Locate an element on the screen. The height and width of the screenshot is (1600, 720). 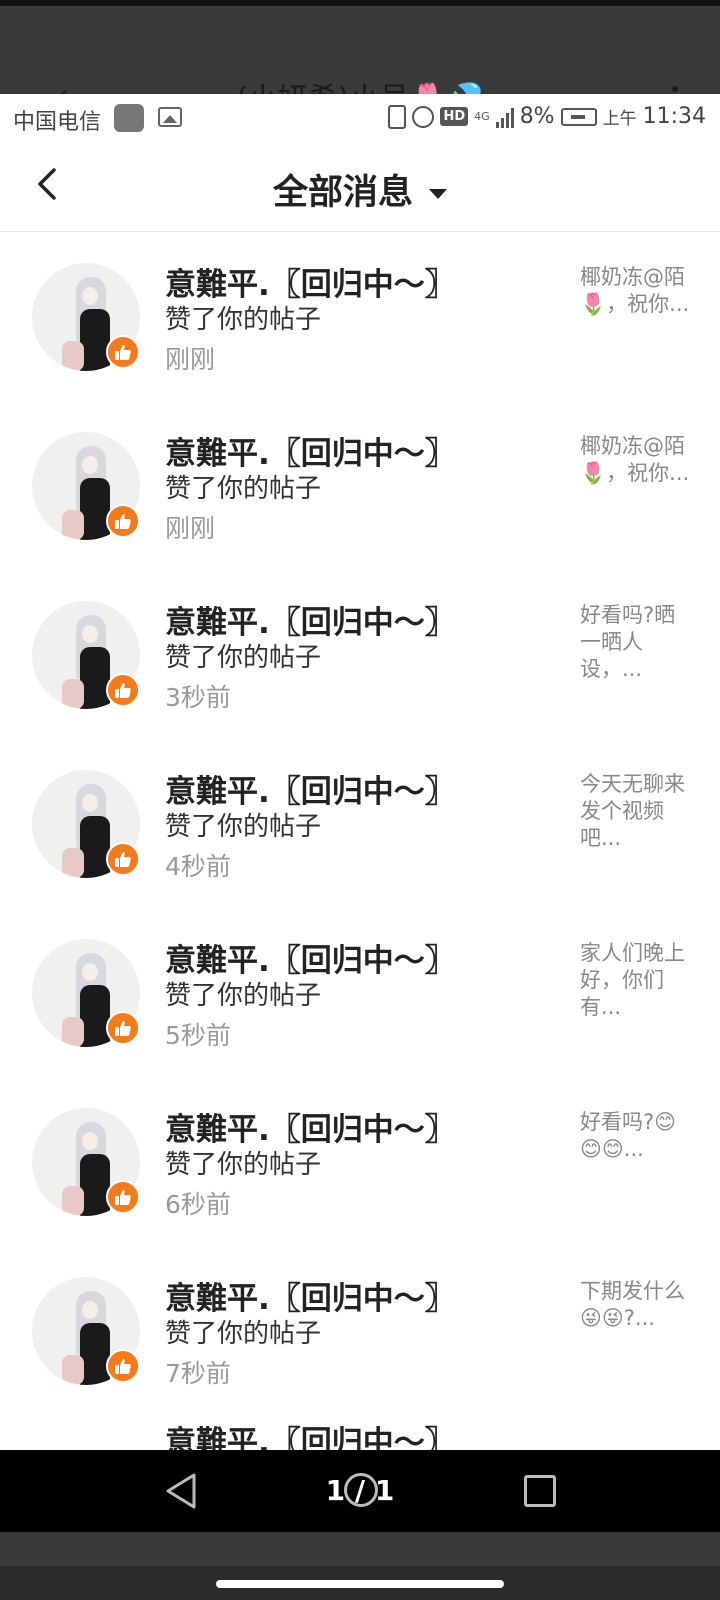
image-page-counter: 1 / 1 is located at coordinates (360, 1490).